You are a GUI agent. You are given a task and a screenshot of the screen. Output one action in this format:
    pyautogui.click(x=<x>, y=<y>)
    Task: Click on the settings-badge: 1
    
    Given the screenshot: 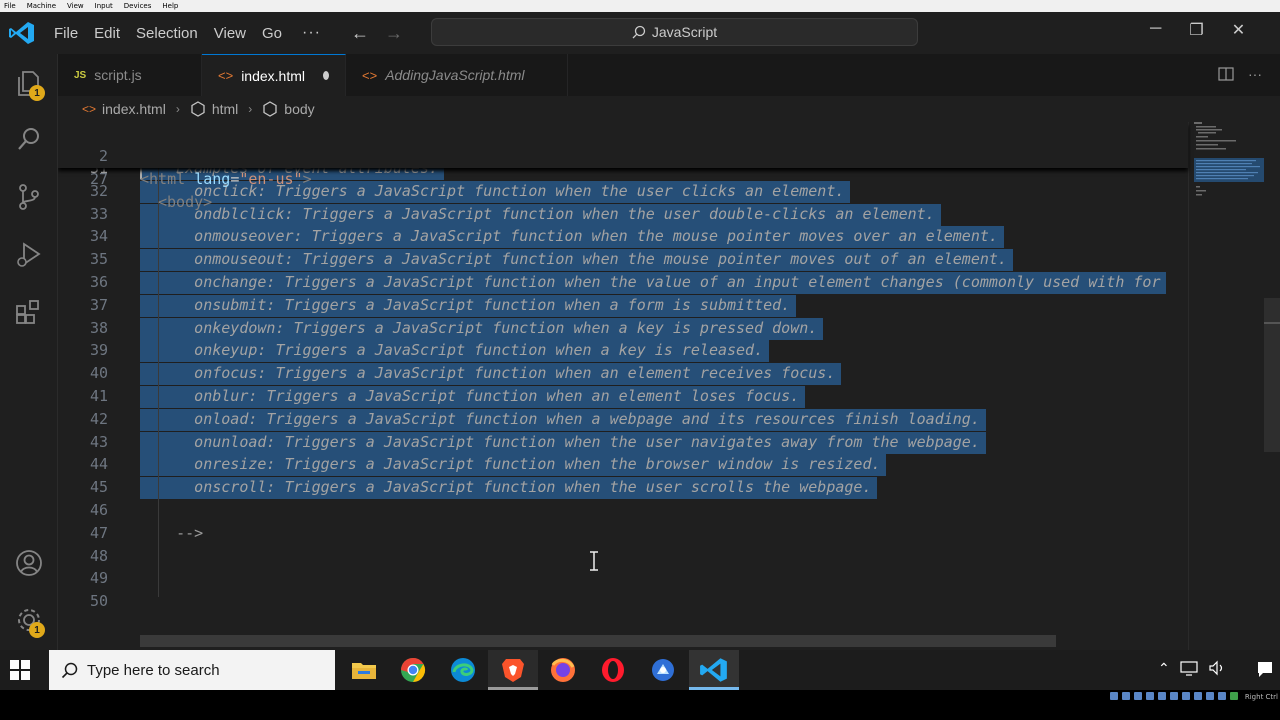 What is the action you would take?
    pyautogui.click(x=37, y=630)
    